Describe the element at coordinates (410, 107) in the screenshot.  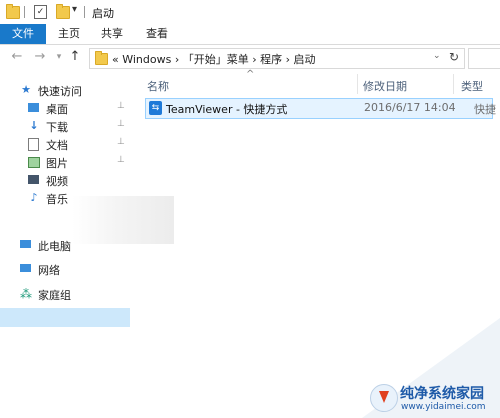
I see `file-date: 2016/6/17 14:04` at that location.